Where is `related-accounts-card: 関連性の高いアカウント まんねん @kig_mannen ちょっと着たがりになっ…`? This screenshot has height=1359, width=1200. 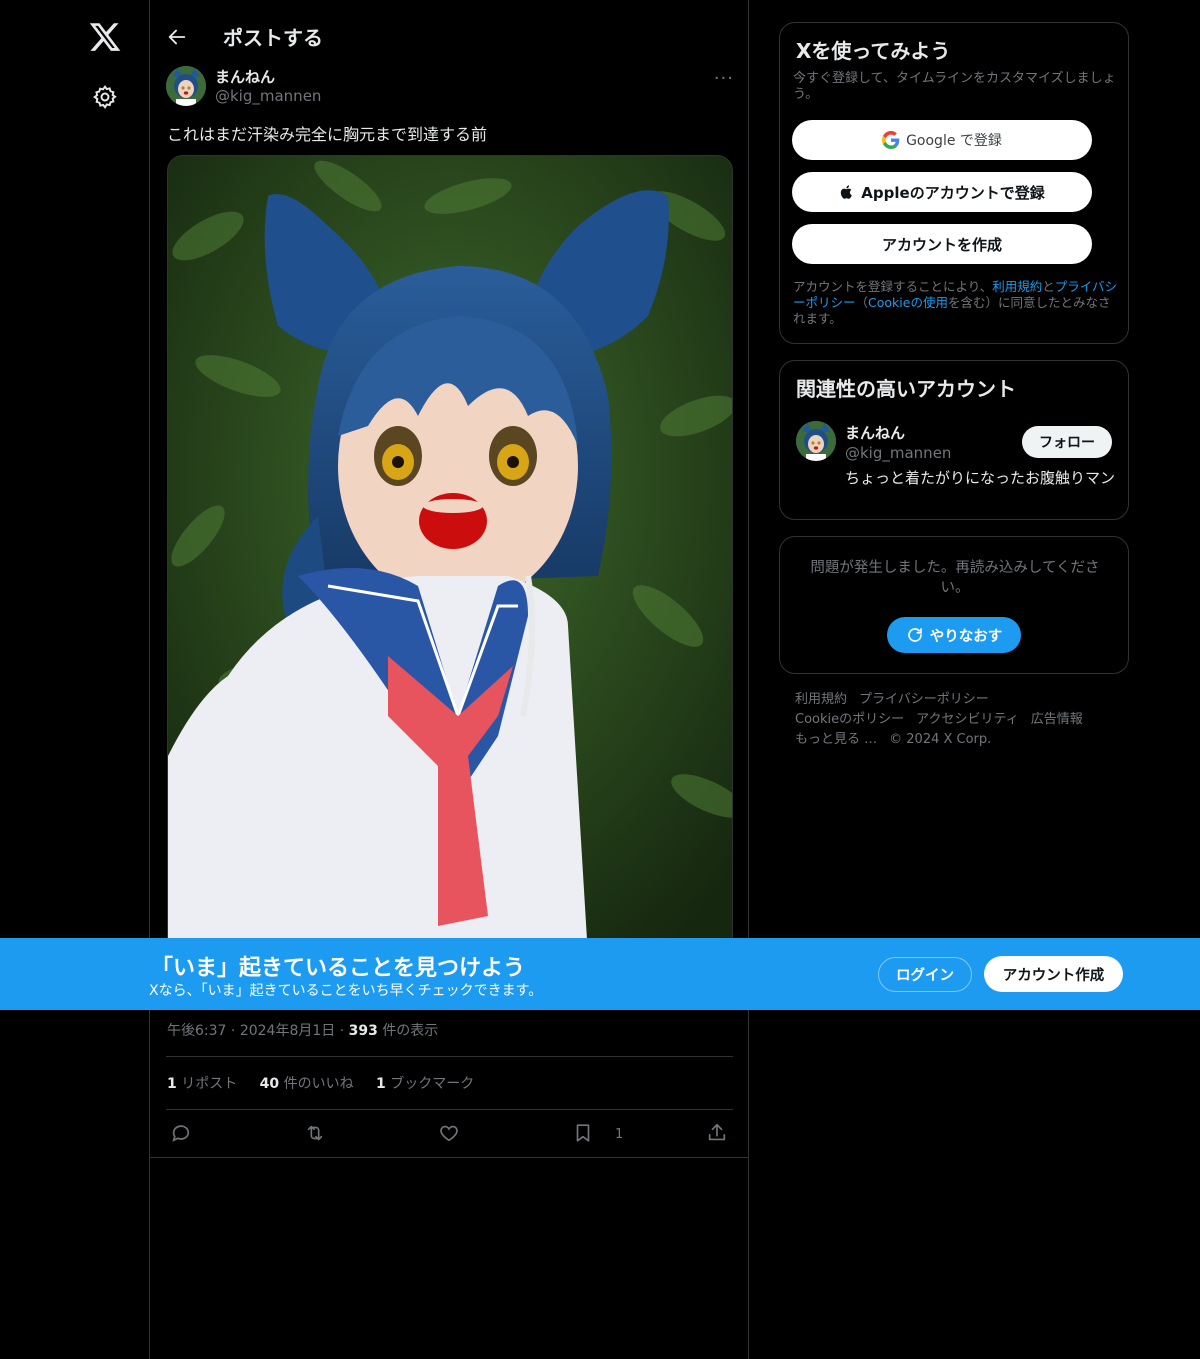 related-accounts-card: 関連性の高いアカウント まんねん @kig_mannen ちょっと着たがりになっ… is located at coordinates (954, 440).